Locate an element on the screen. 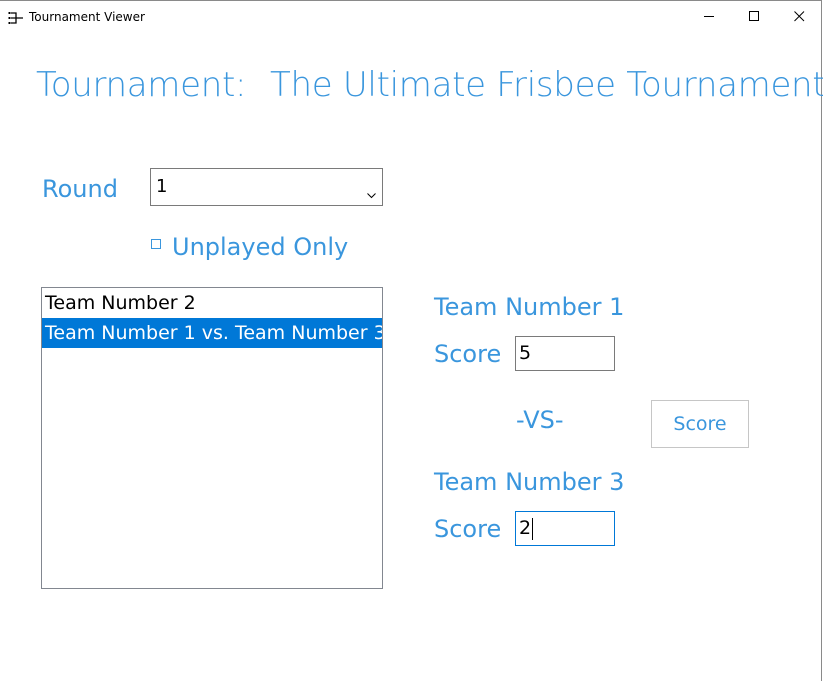  team-one-score-input: 5 is located at coordinates (565, 353).